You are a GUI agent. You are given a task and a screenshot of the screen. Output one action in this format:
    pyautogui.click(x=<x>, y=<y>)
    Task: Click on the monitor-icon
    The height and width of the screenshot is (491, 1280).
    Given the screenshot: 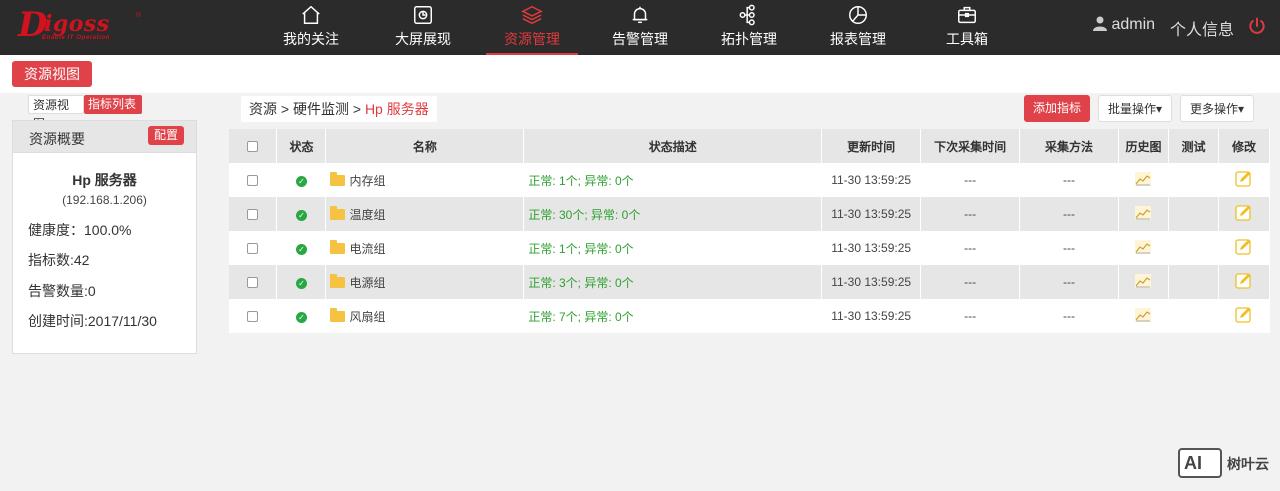 What is the action you would take?
    pyautogui.click(x=423, y=15)
    